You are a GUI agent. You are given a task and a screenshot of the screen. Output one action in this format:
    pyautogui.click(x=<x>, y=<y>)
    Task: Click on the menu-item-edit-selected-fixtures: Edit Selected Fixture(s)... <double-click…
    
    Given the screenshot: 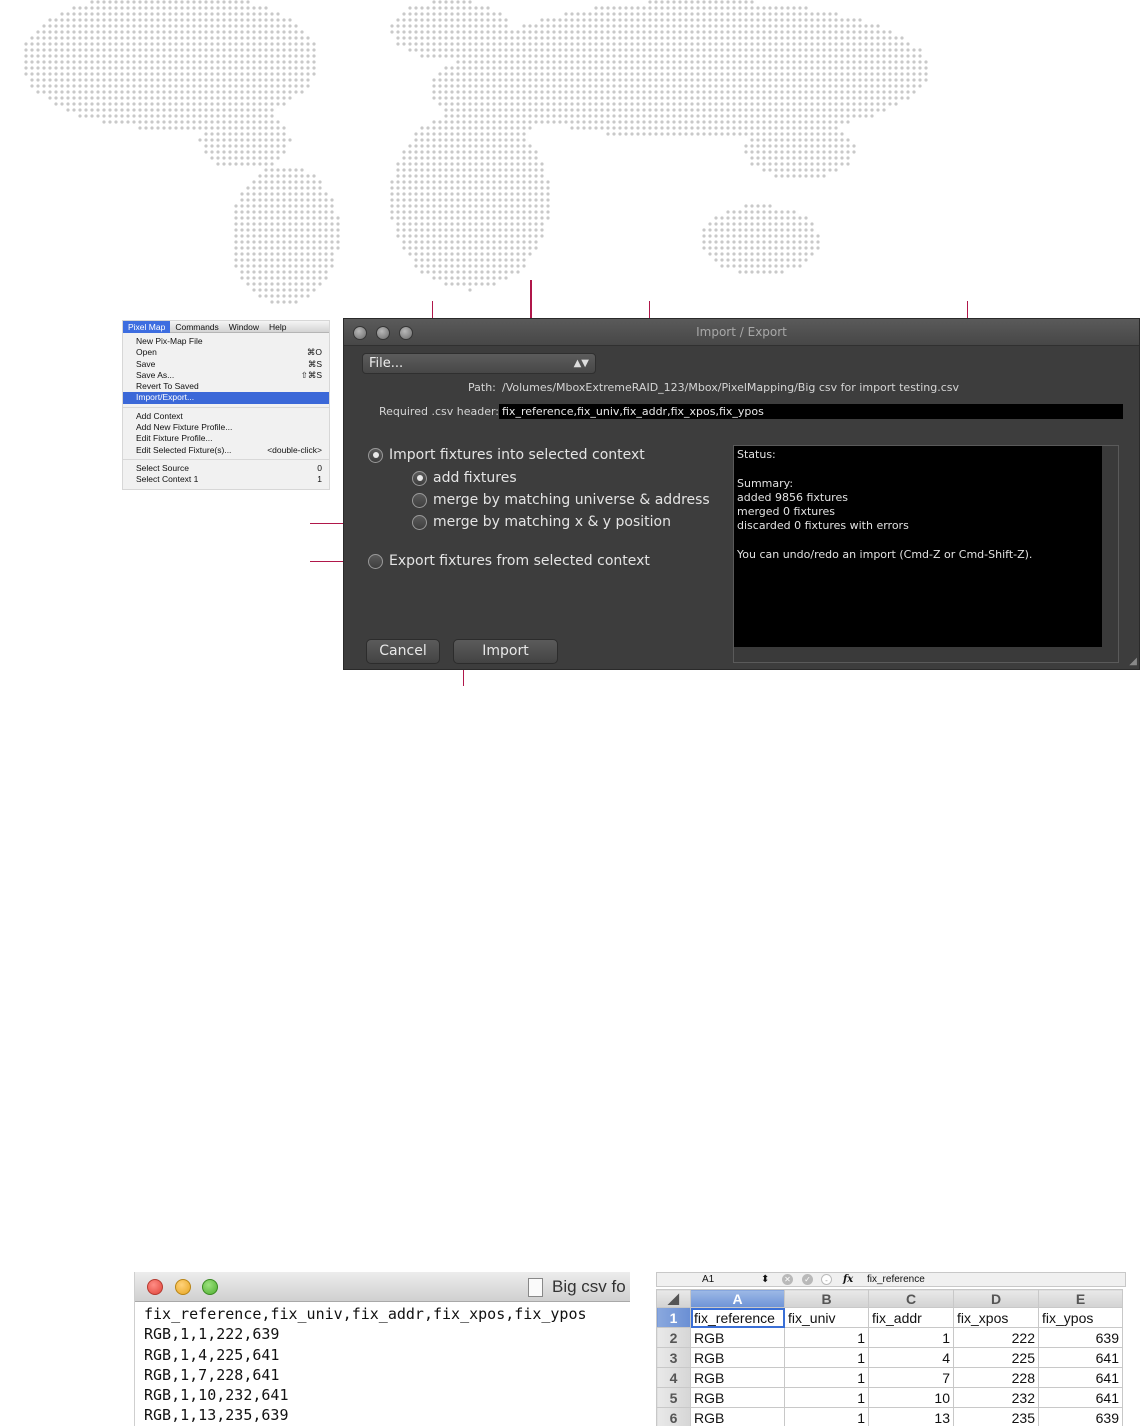 What is the action you would take?
    pyautogui.click(x=226, y=450)
    